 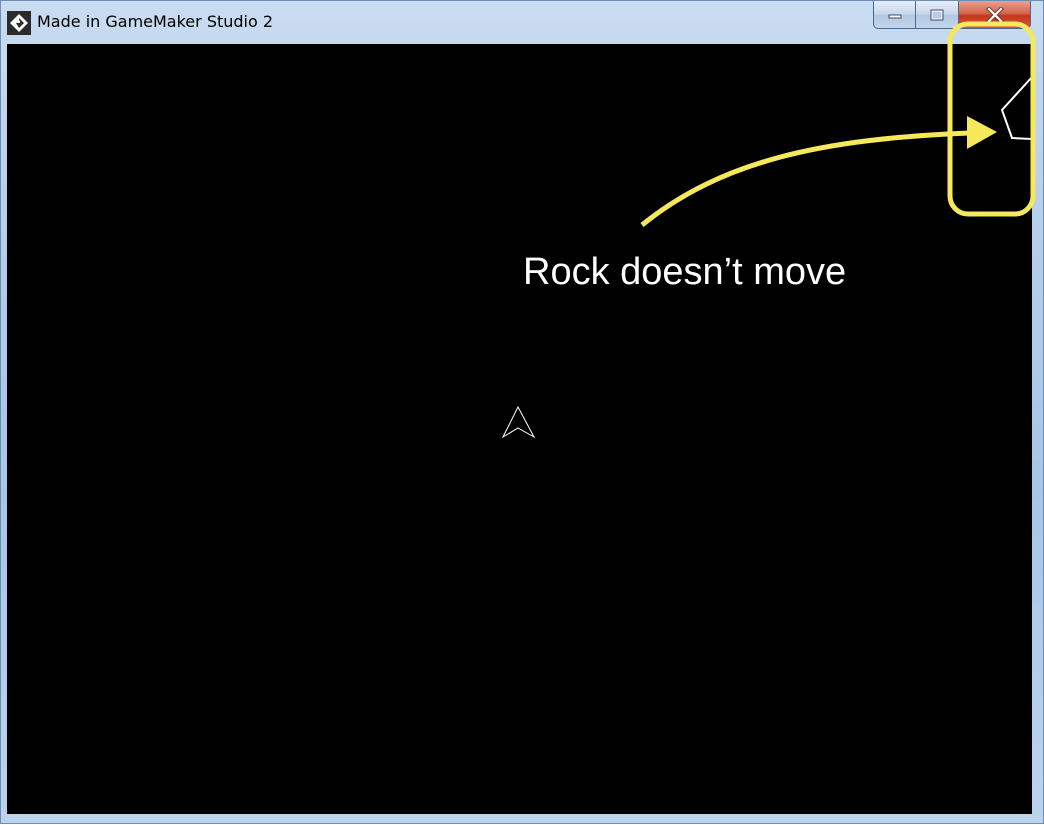 I want to click on annotation-arrow-curve, so click(x=805, y=178).